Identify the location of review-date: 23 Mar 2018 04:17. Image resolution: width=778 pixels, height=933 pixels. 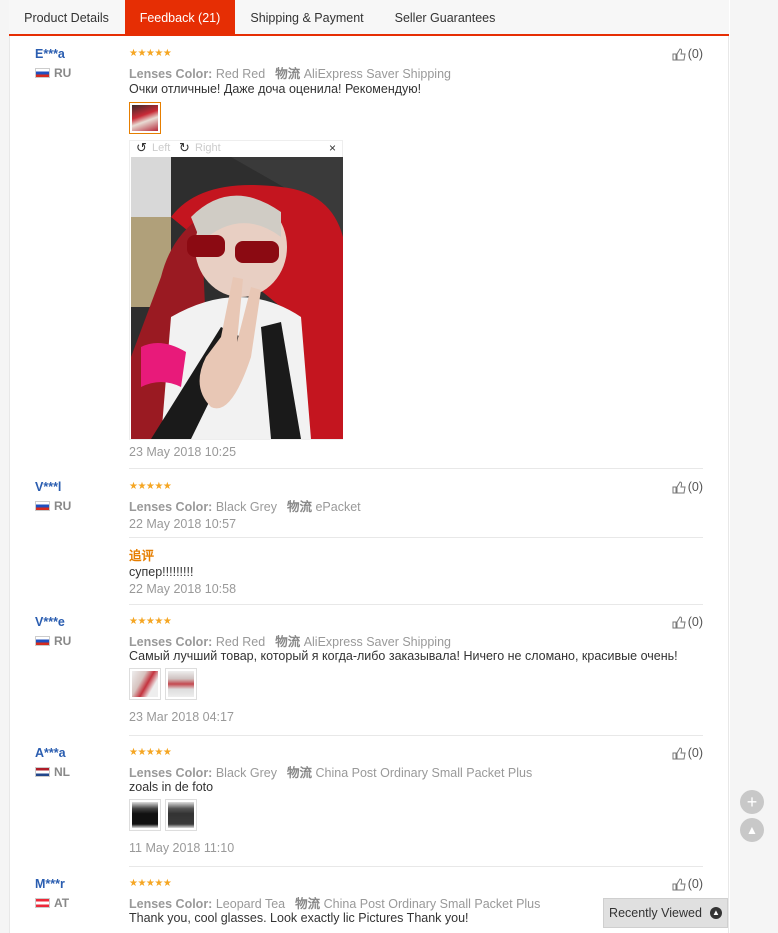
(181, 717).